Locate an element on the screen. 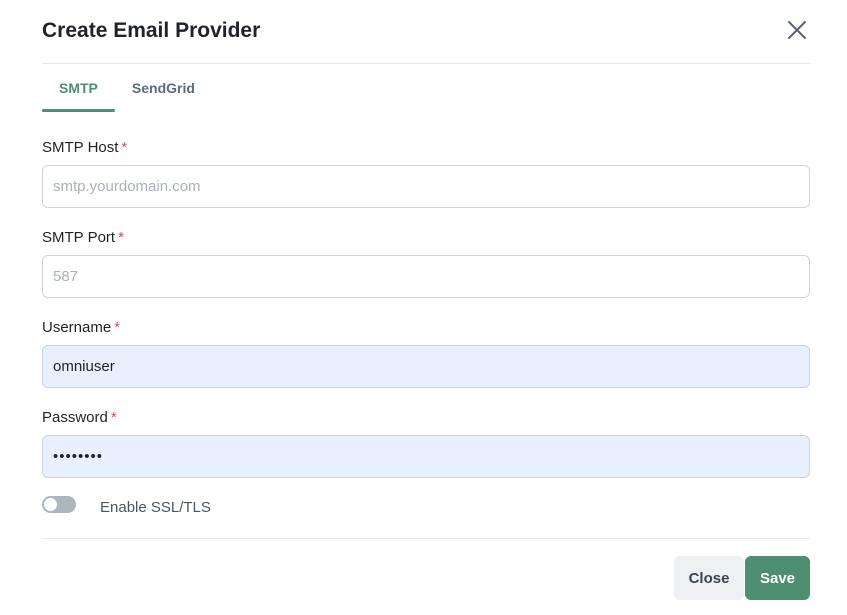  close-button: Close is located at coordinates (709, 578).